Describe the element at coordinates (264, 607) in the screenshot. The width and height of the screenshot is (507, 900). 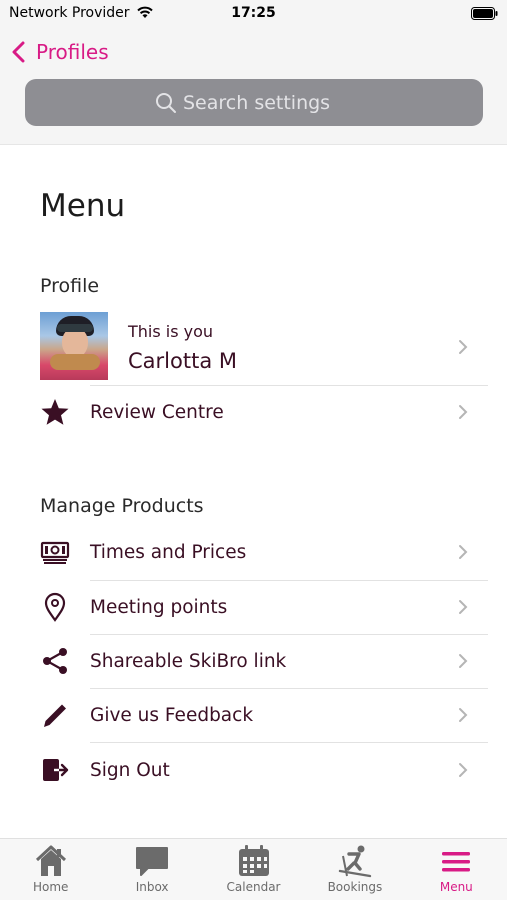
I see `meeting-points-row: Meeting points` at that location.